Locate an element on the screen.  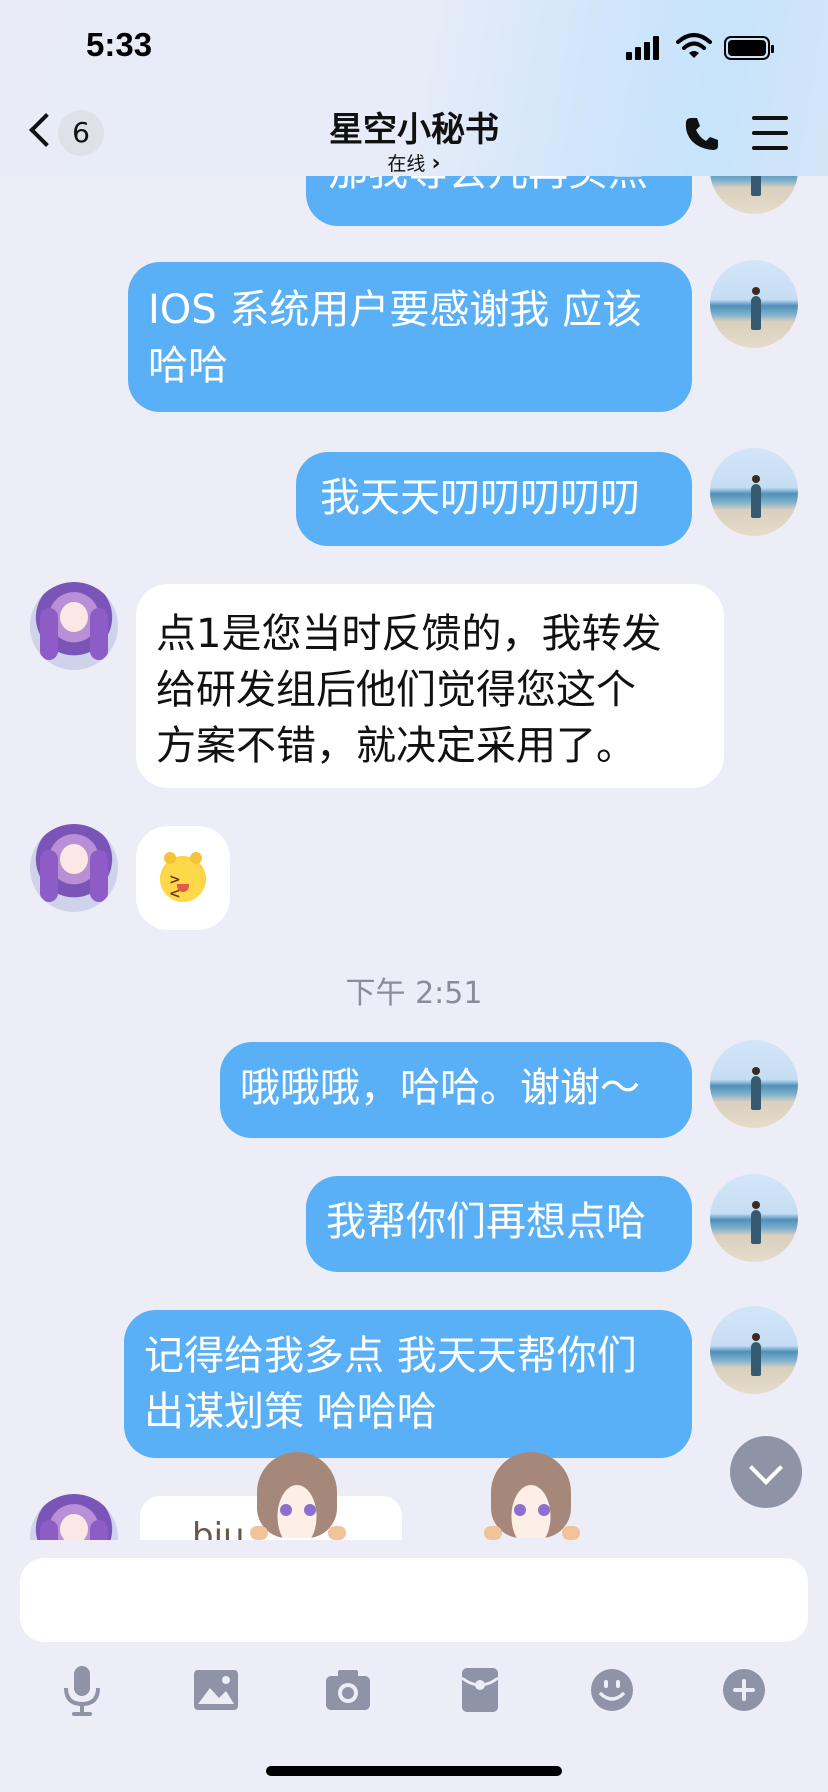
message-text: IOS 系统用户要感谢我 应该 is located at coordinates (395, 310).